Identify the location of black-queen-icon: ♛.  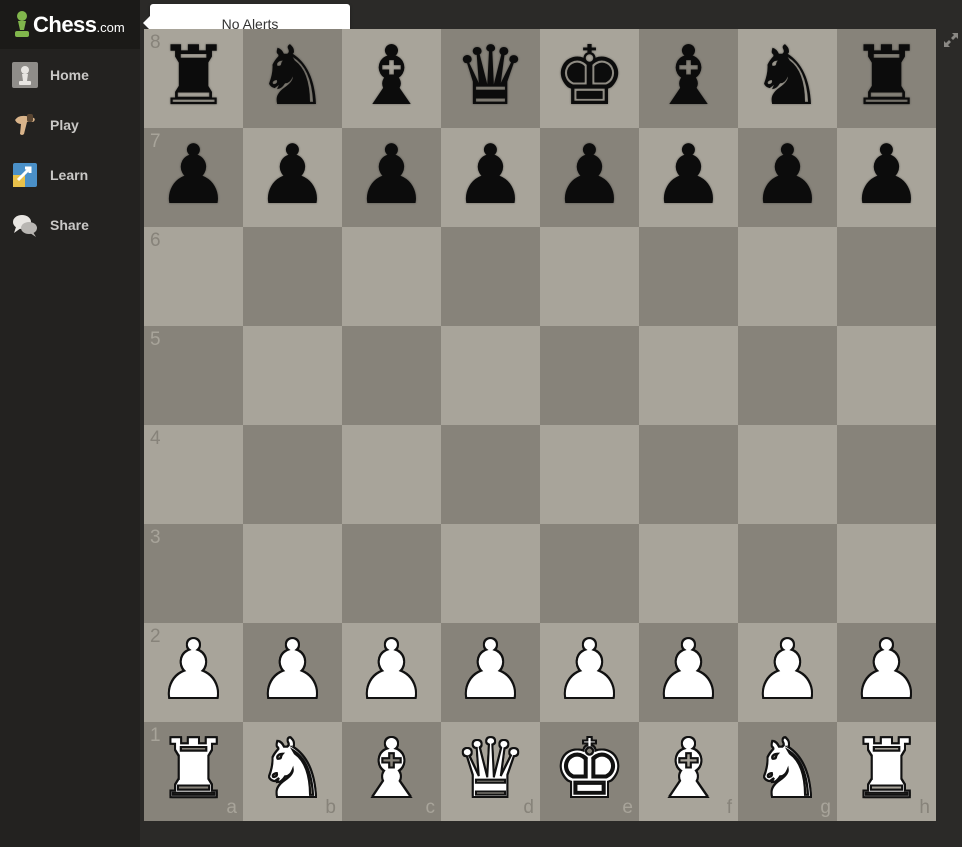
(491, 76).